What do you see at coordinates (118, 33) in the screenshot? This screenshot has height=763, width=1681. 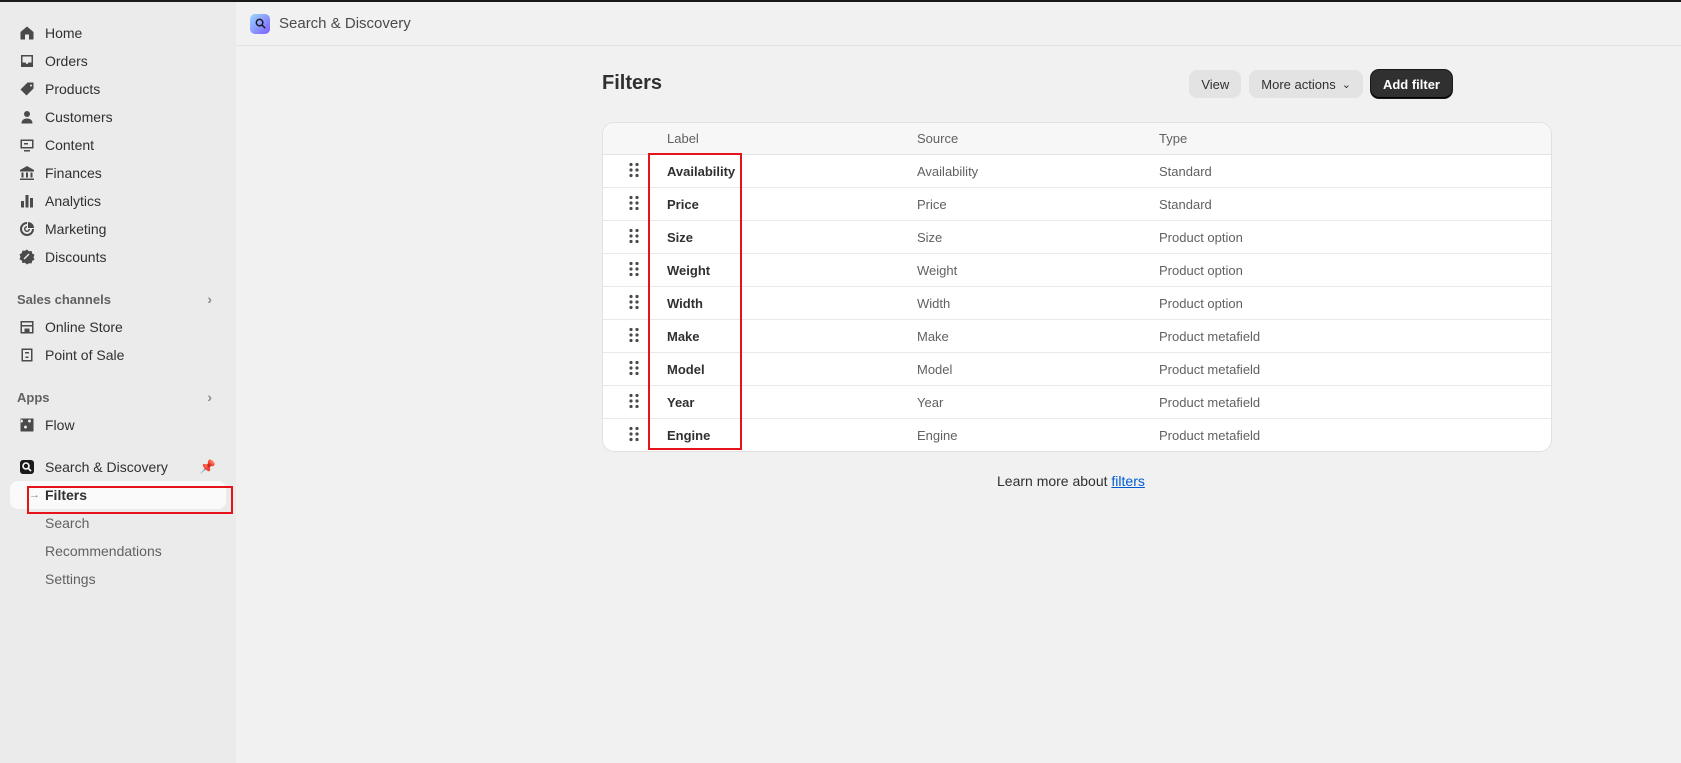 I see `sidebar-item-home: Home` at bounding box center [118, 33].